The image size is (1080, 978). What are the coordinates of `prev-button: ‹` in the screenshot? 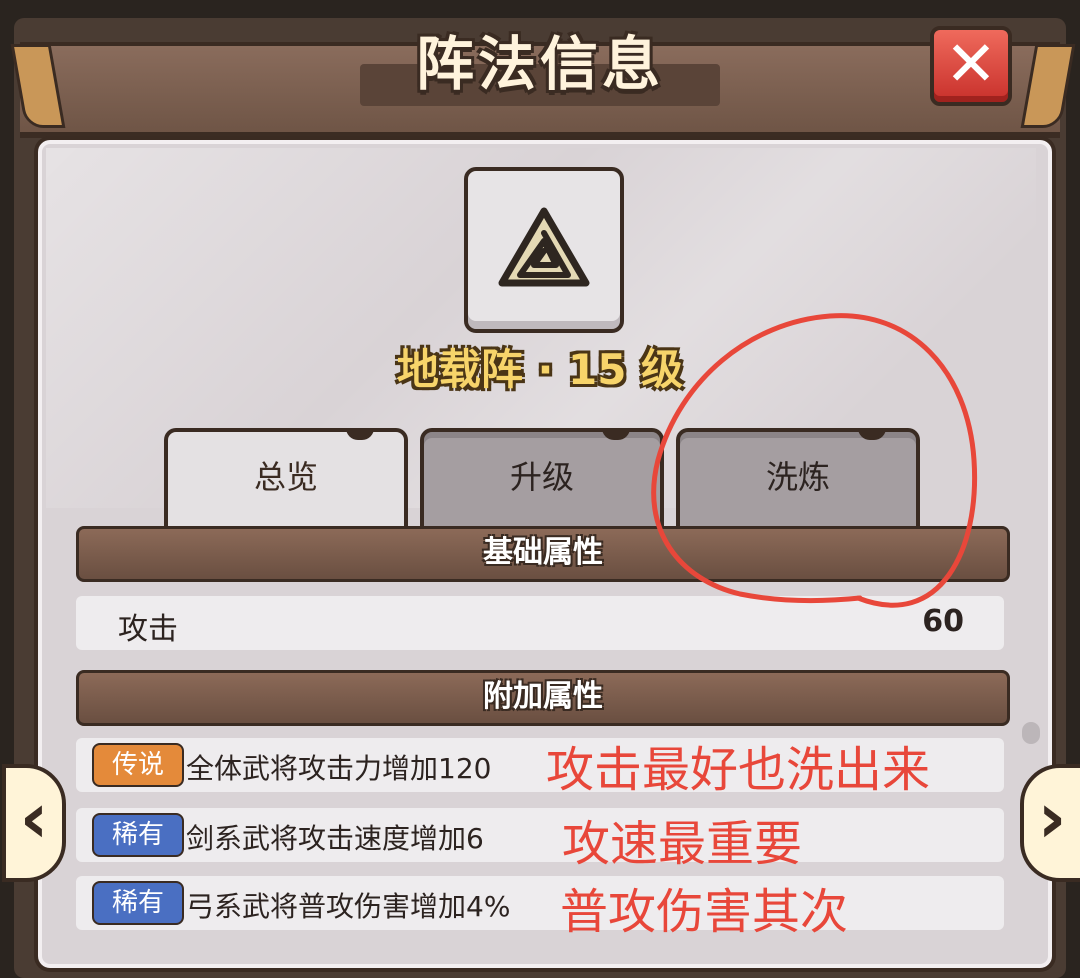 It's located at (34, 823).